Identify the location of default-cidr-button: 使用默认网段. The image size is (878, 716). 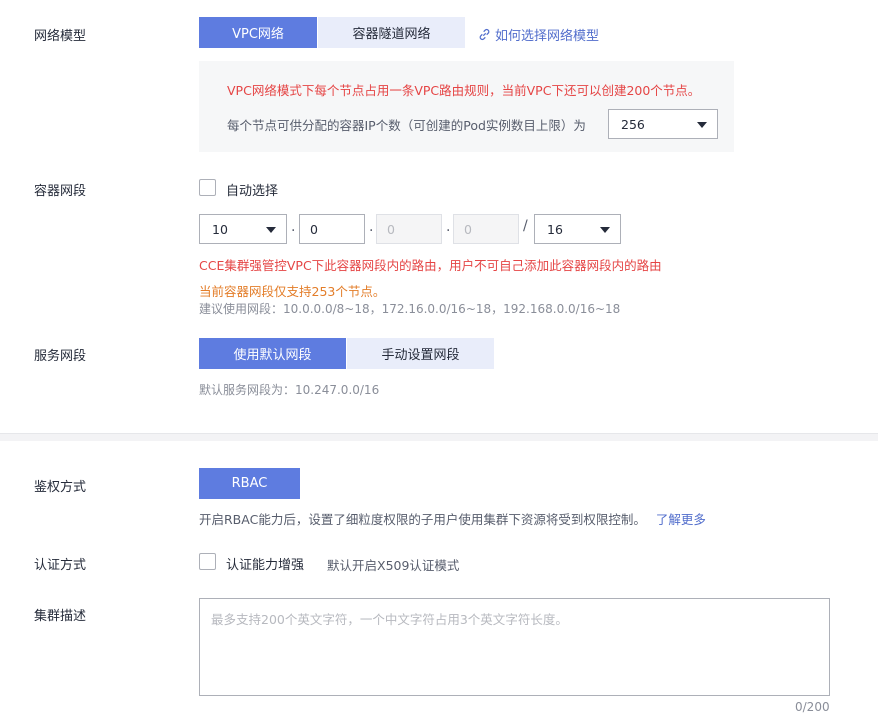
(272, 353).